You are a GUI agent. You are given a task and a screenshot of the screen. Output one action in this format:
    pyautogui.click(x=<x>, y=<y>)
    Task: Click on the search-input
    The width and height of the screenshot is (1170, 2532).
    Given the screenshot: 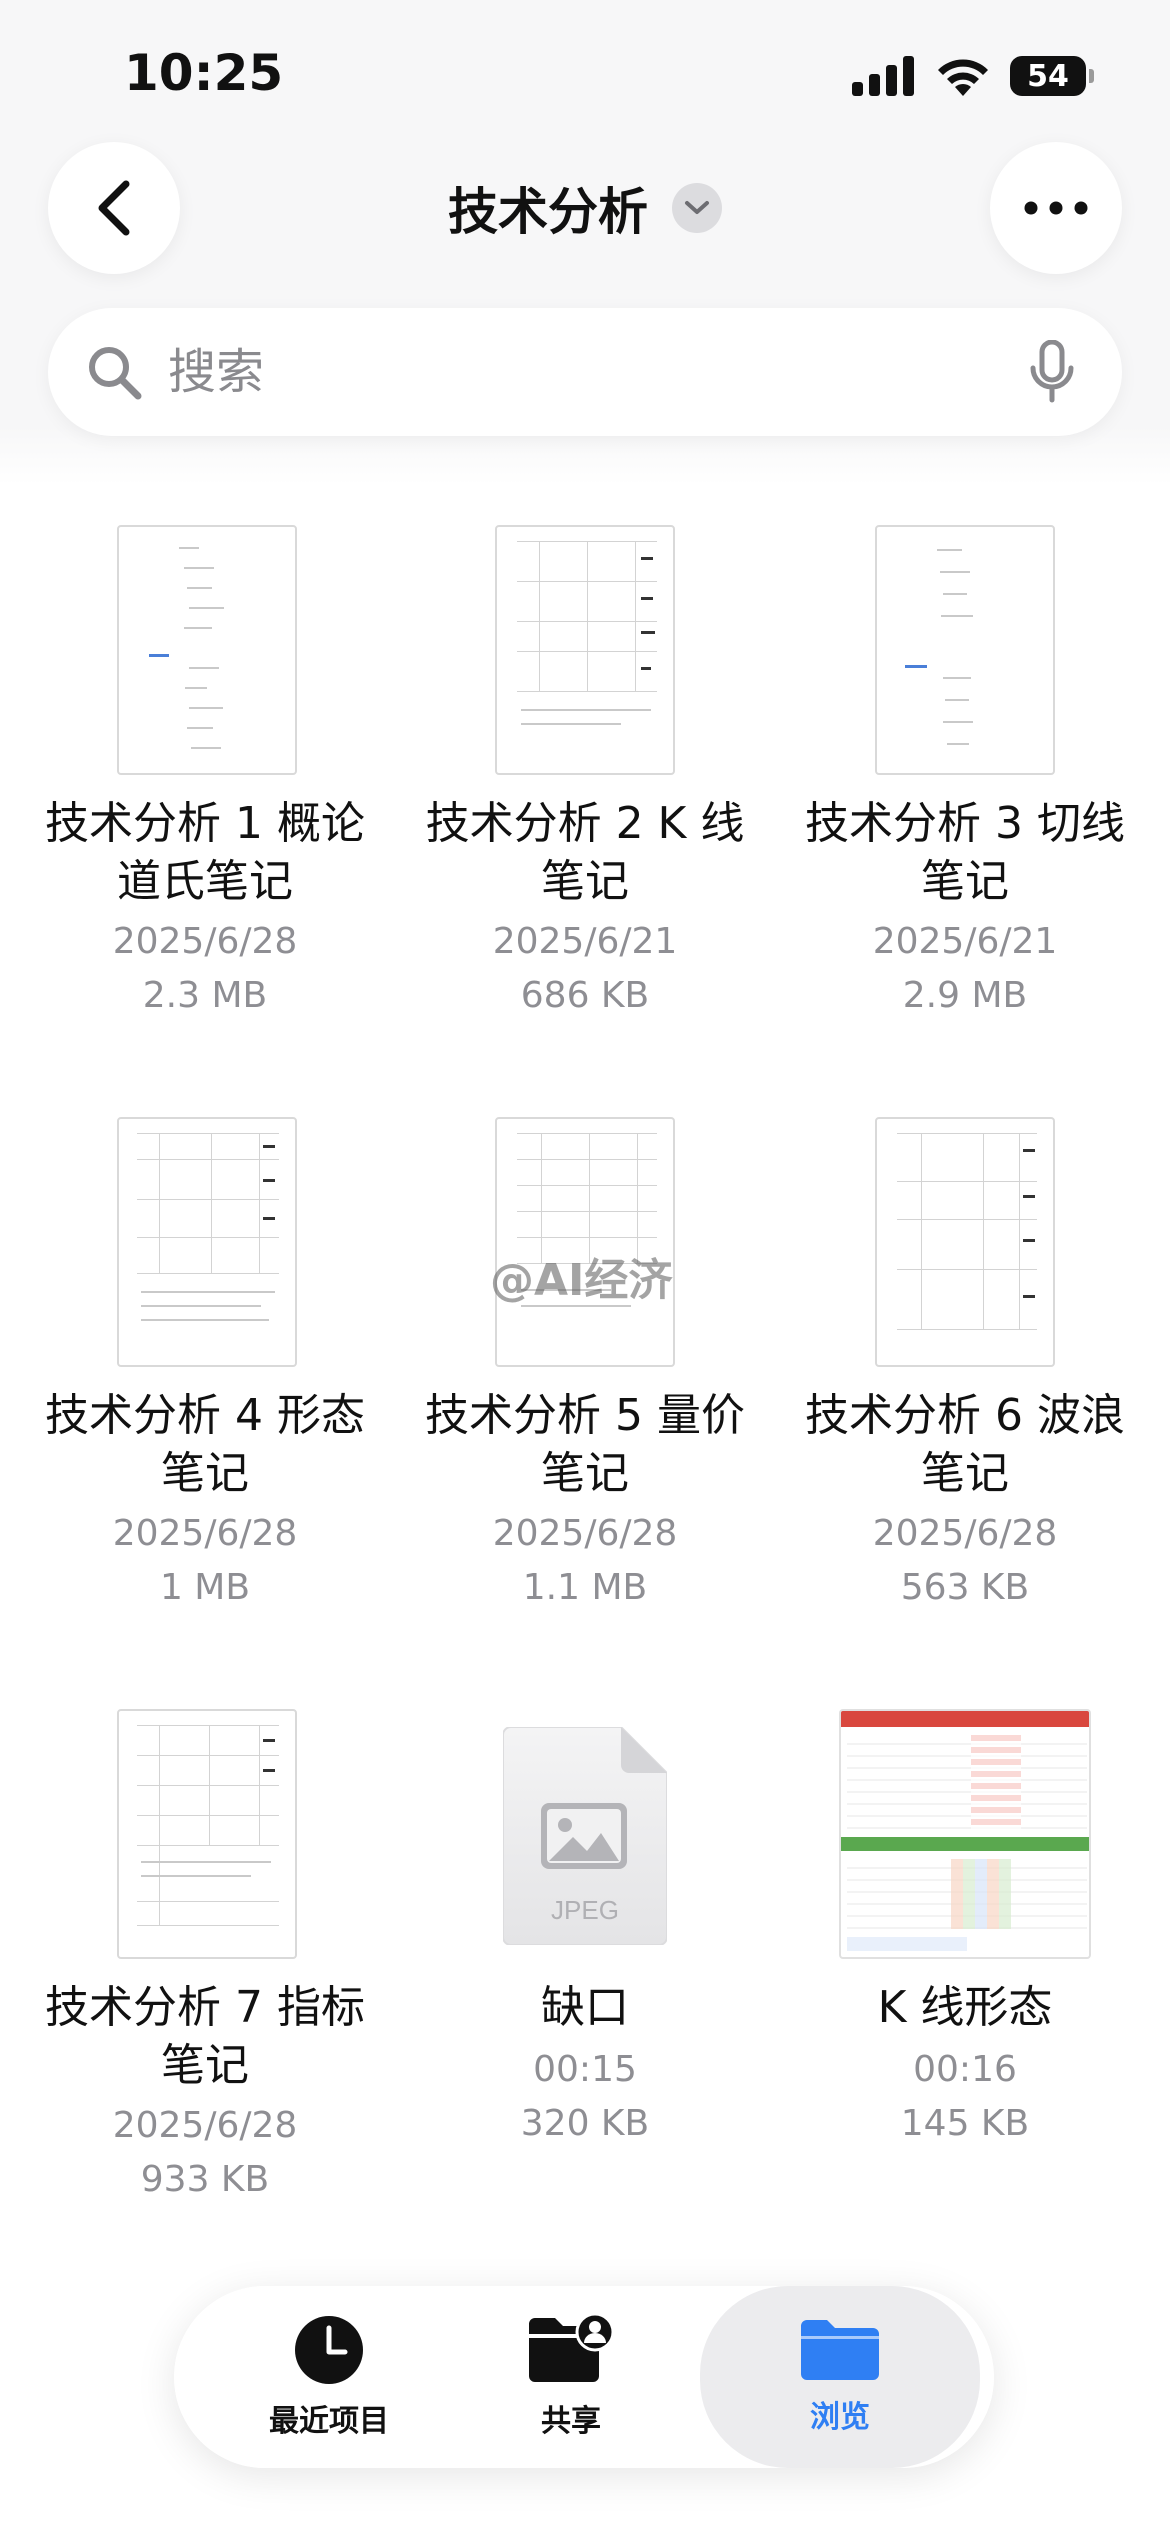 What is the action you would take?
    pyautogui.click(x=568, y=372)
    